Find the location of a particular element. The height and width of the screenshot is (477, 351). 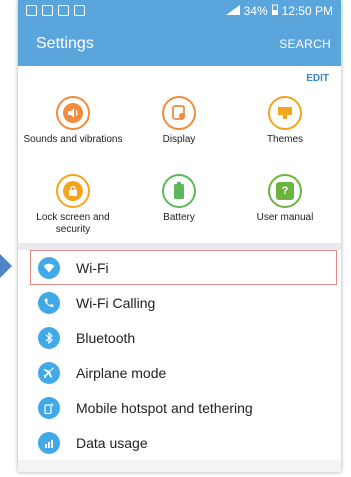

settings-item-wifi: Wi-Fi is located at coordinates (183, 267).